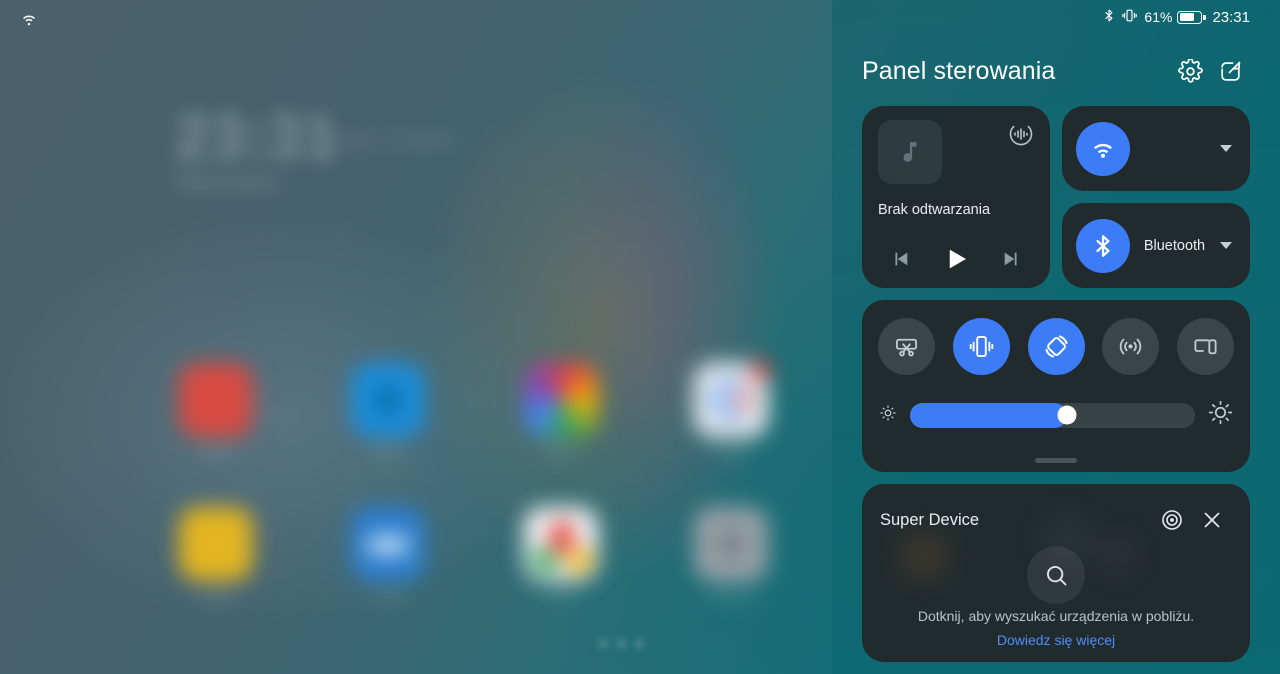 The height and width of the screenshot is (674, 1280). Describe the element at coordinates (1205, 346) in the screenshot. I see `screen-mirroring-icon` at that location.